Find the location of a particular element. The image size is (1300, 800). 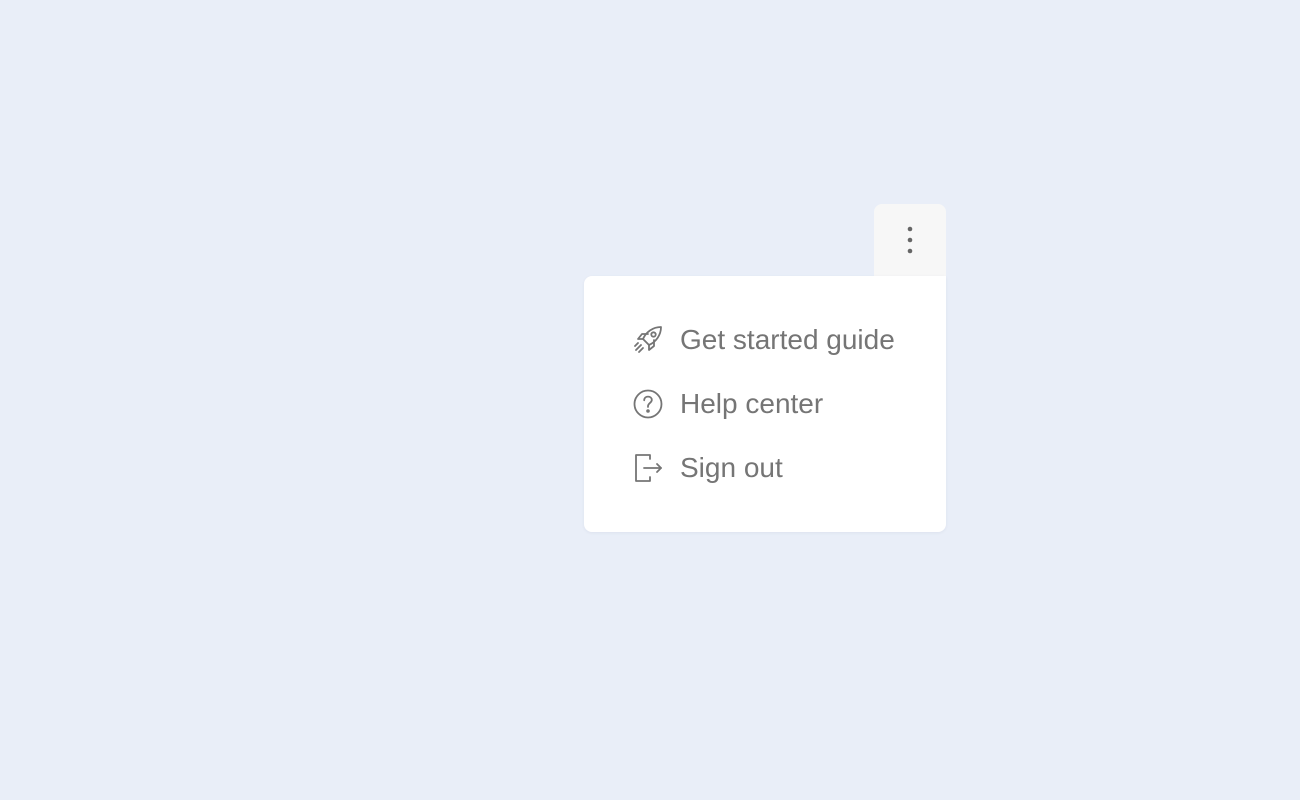

menu-item-get-started-guide: Get started guide is located at coordinates (765, 340).